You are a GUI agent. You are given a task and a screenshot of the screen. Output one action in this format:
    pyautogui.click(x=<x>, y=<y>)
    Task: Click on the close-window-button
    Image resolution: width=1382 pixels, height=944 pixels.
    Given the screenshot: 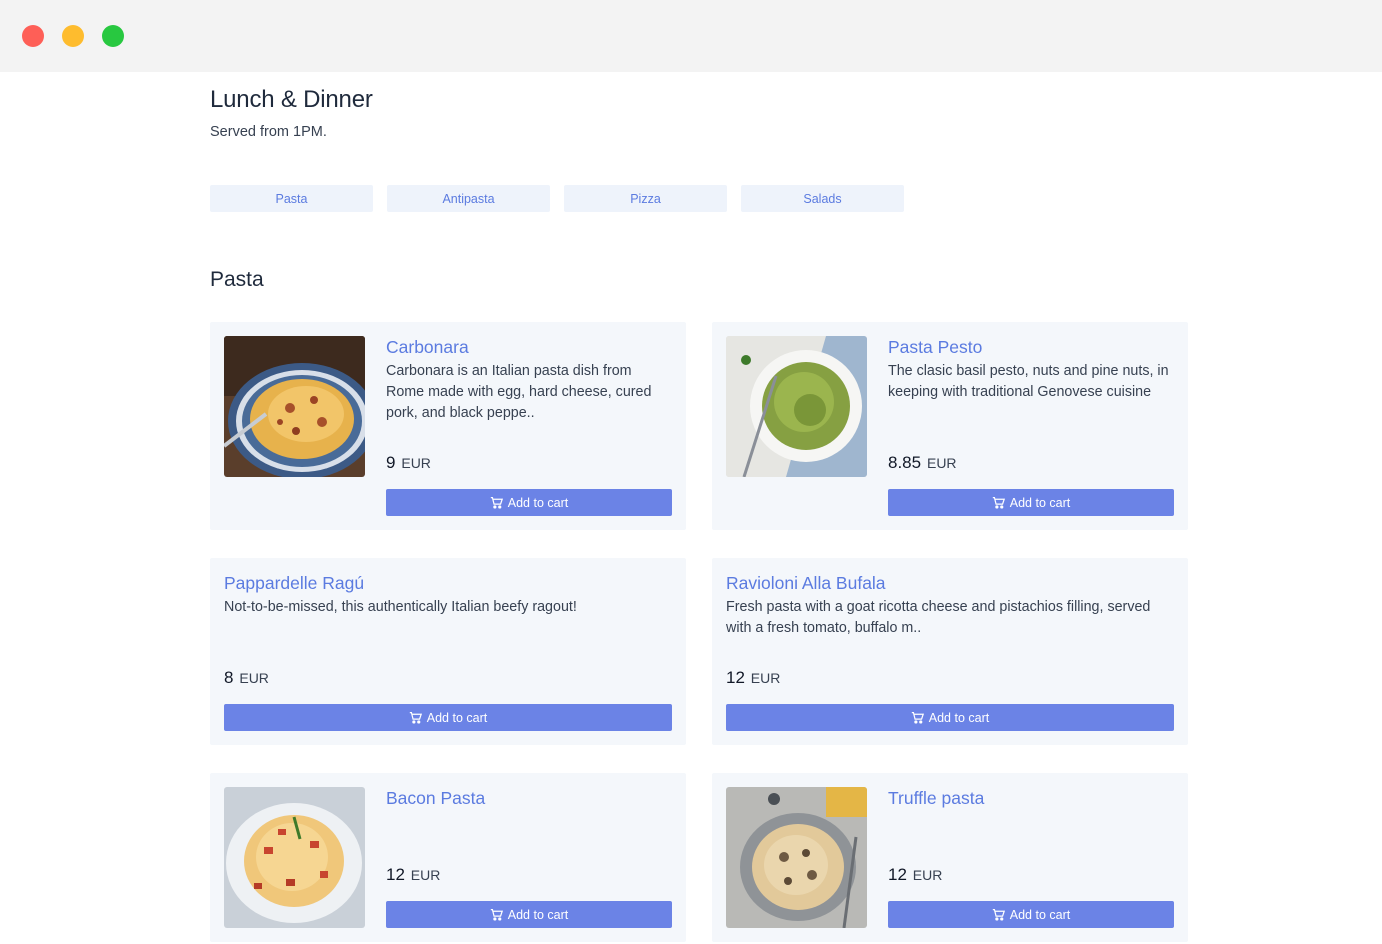 What is the action you would take?
    pyautogui.click(x=33, y=36)
    